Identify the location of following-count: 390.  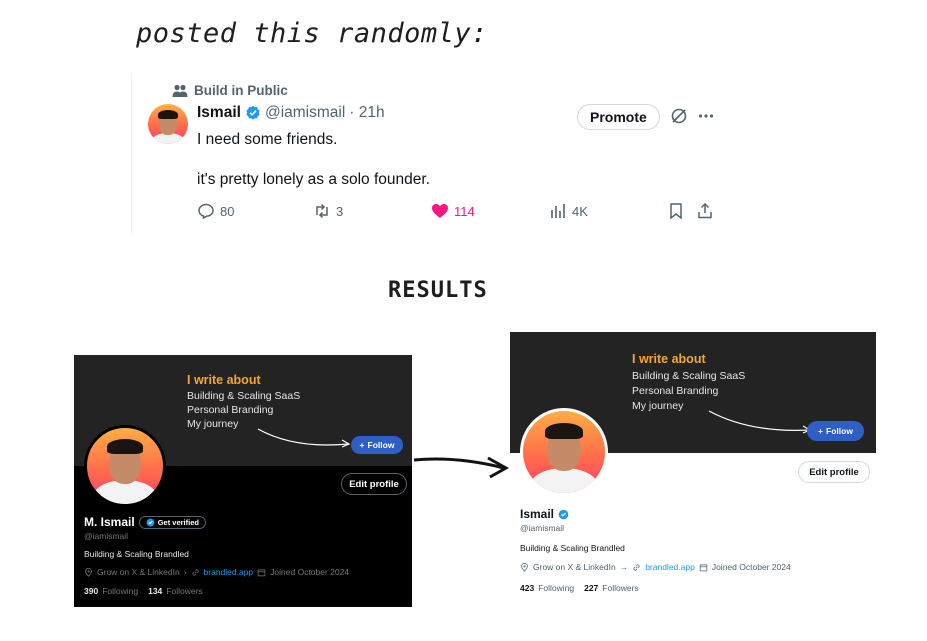
(91, 591).